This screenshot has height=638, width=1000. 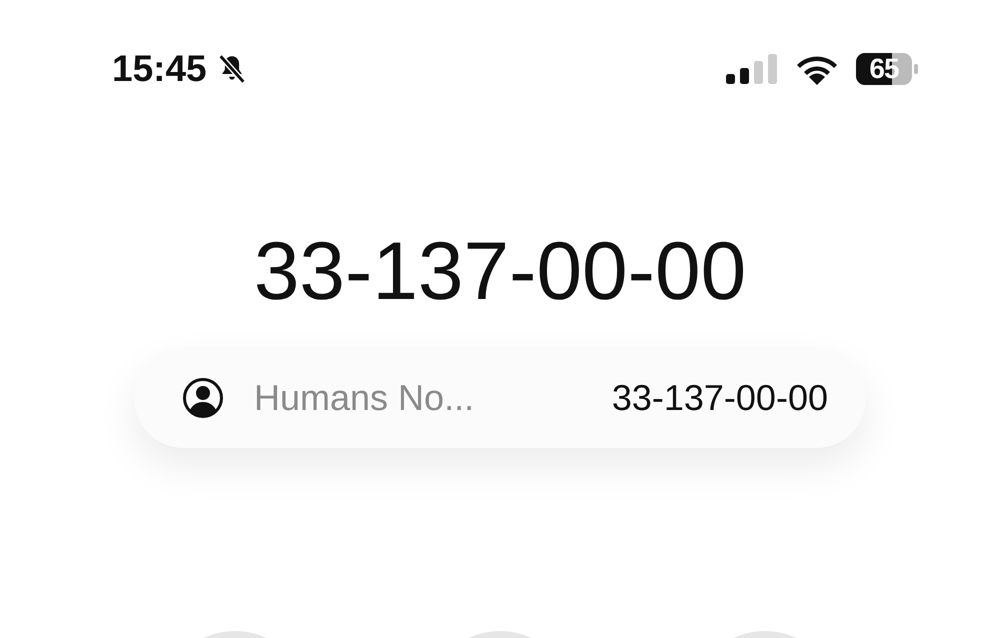 What do you see at coordinates (500, 397) in the screenshot?
I see `contact-suggestion: Humans No... 33-137-00-00` at bounding box center [500, 397].